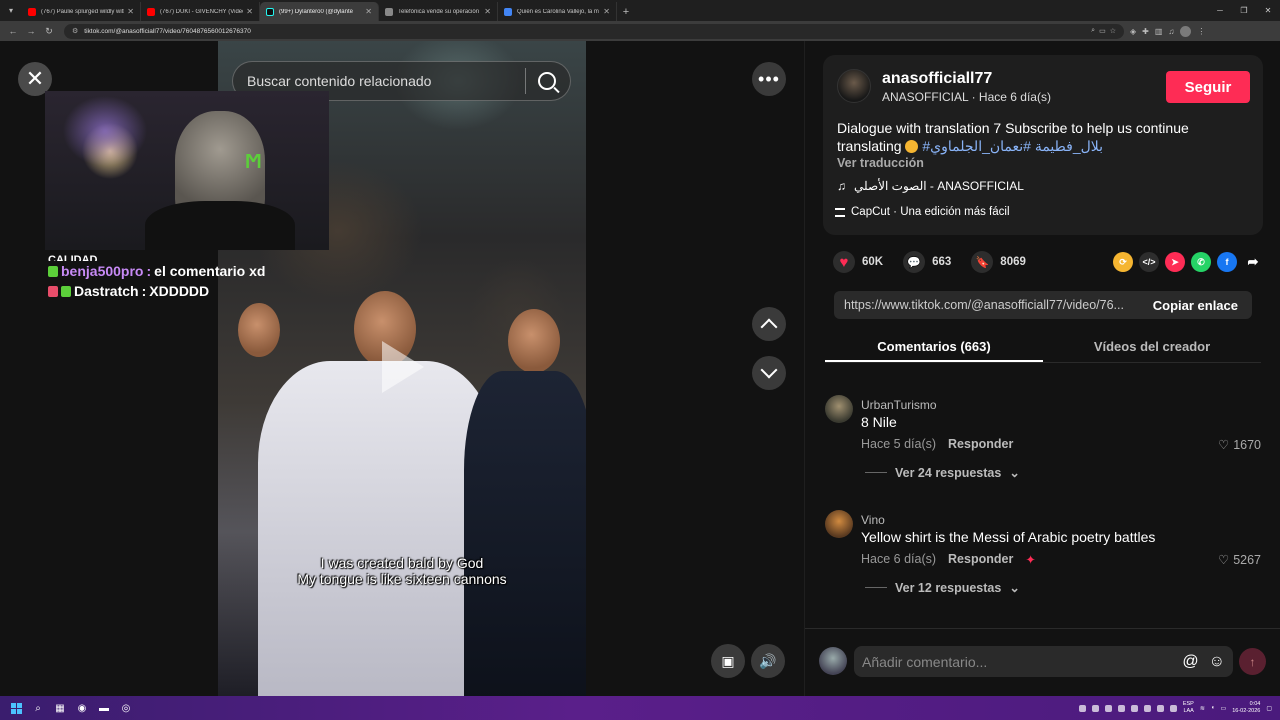  Describe the element at coordinates (557, 11) in the screenshot. I see `browser-tab-5: Quién es Carolina Vallejo, la m ✕` at that location.